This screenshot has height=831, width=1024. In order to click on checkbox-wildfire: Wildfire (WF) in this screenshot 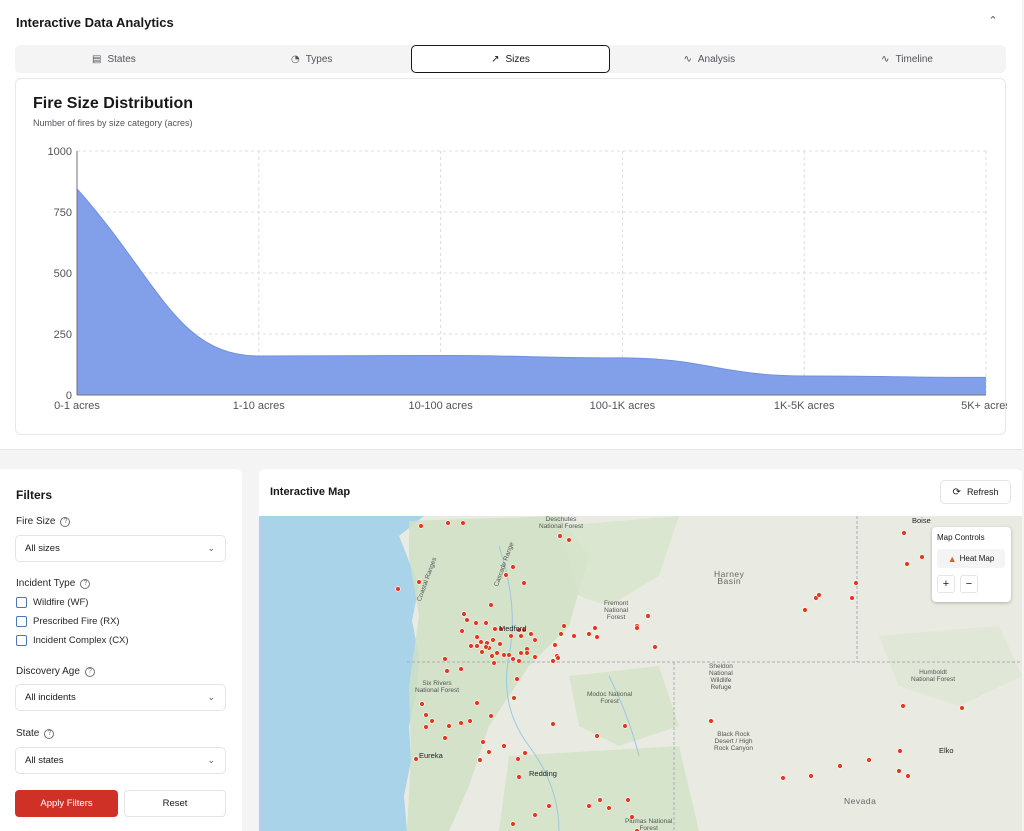, I will do `click(52, 602)`.